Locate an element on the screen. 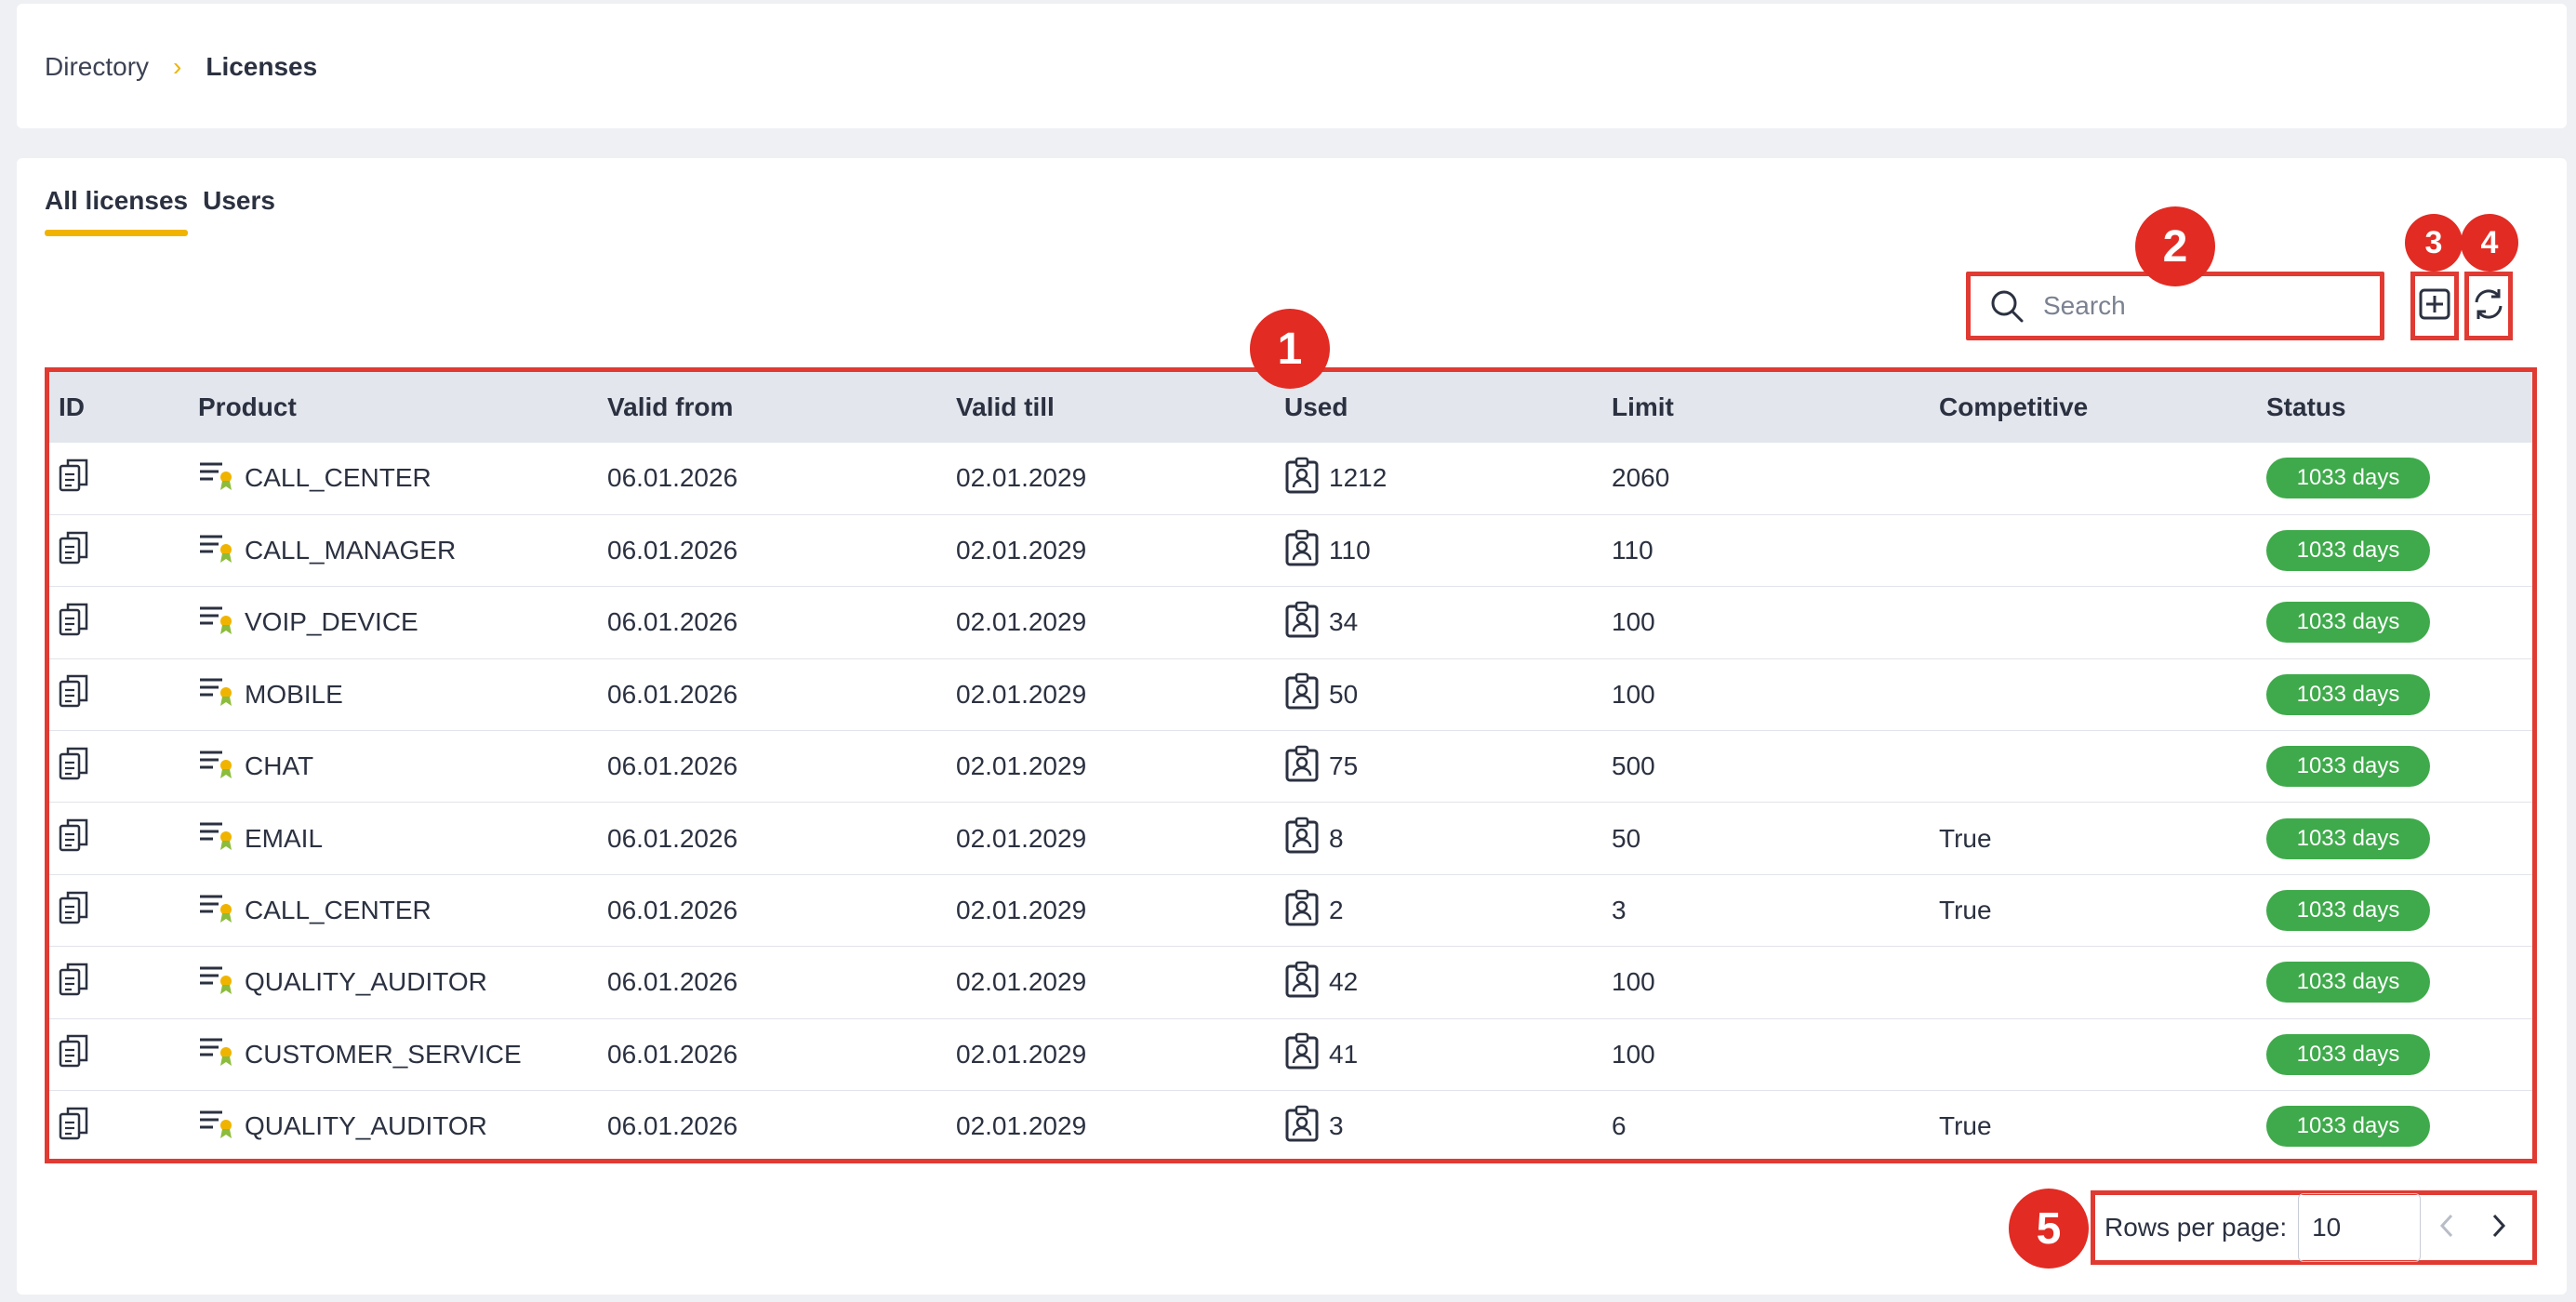  product-name: MOBILE is located at coordinates (294, 694).